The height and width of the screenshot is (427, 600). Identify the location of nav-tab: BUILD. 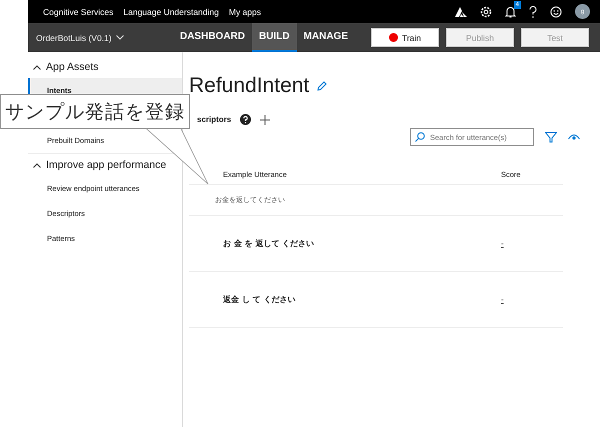
(274, 37).